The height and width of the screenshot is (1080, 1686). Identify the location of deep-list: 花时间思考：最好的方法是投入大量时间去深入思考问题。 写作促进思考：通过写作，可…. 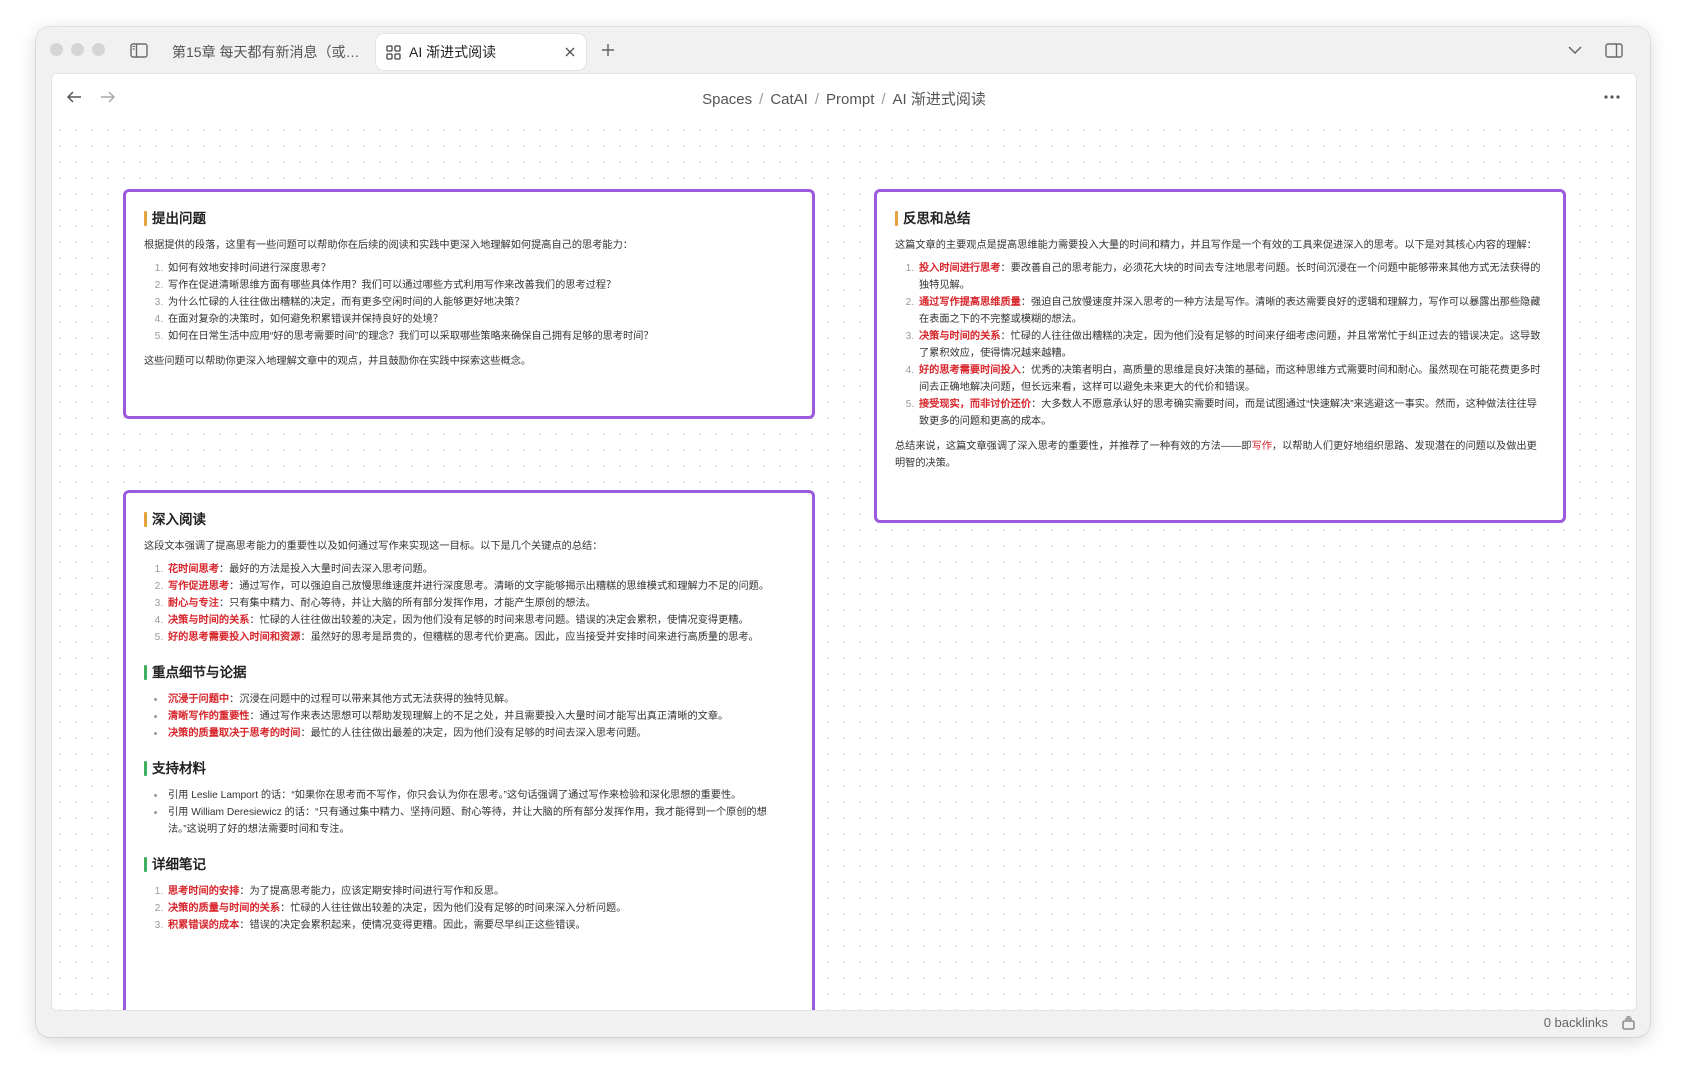
(469, 603).